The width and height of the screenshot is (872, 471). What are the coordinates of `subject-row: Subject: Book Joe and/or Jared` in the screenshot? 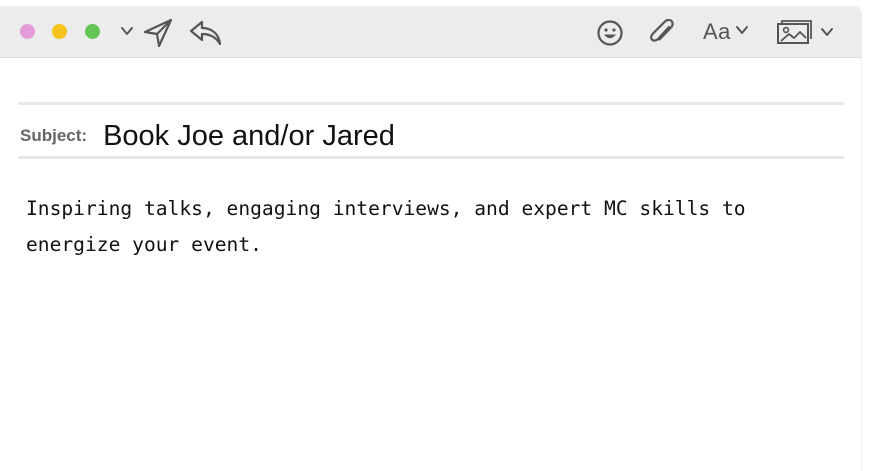 It's located at (207, 136).